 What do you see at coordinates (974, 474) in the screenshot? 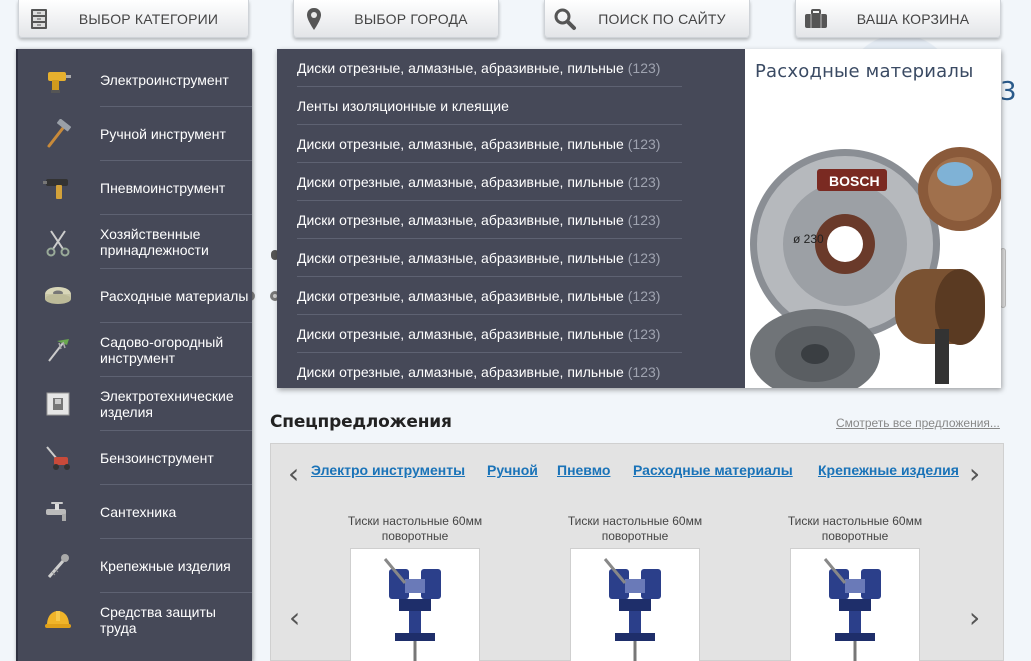
I see `tabs-next-arrow-icon: ›` at bounding box center [974, 474].